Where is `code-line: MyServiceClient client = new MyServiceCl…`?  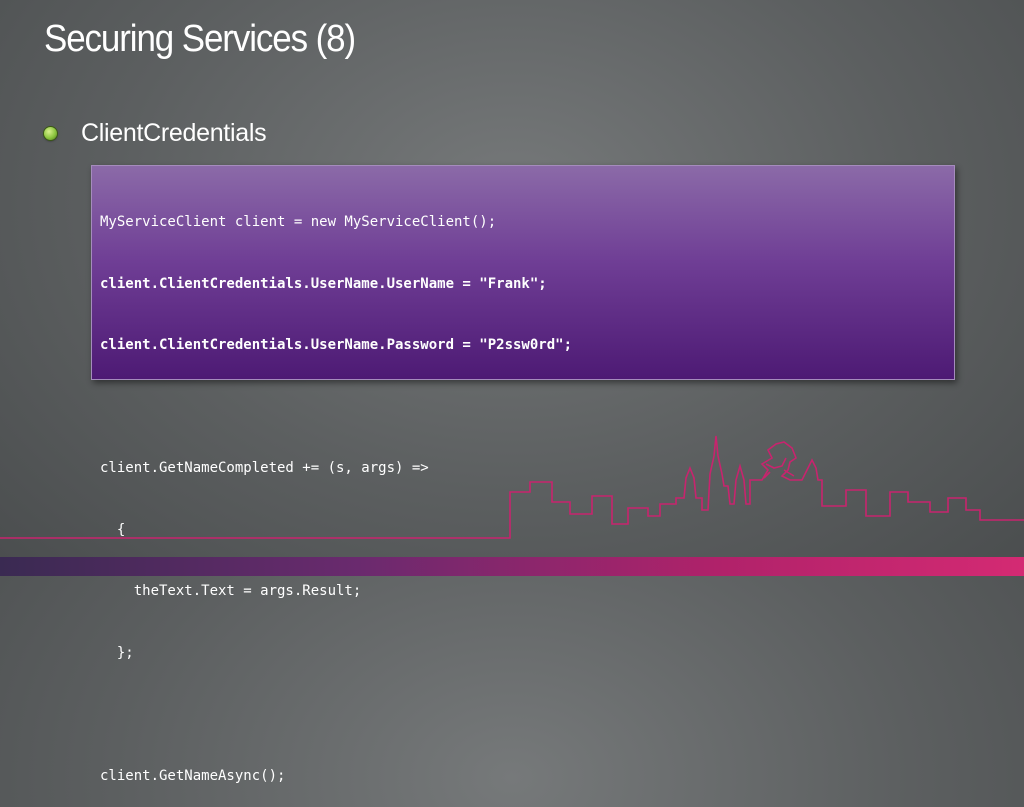
code-line: MyServiceClient client = new MyServiceCl… is located at coordinates (298, 222).